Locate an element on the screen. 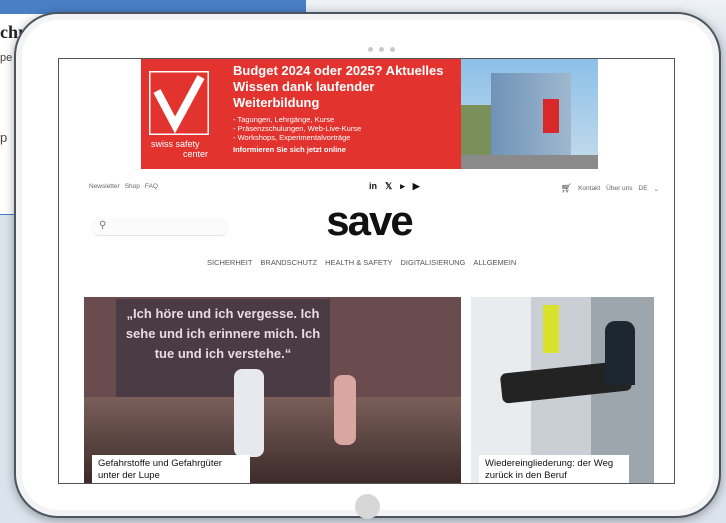  x-icon: 𝕏 is located at coordinates (388, 186).